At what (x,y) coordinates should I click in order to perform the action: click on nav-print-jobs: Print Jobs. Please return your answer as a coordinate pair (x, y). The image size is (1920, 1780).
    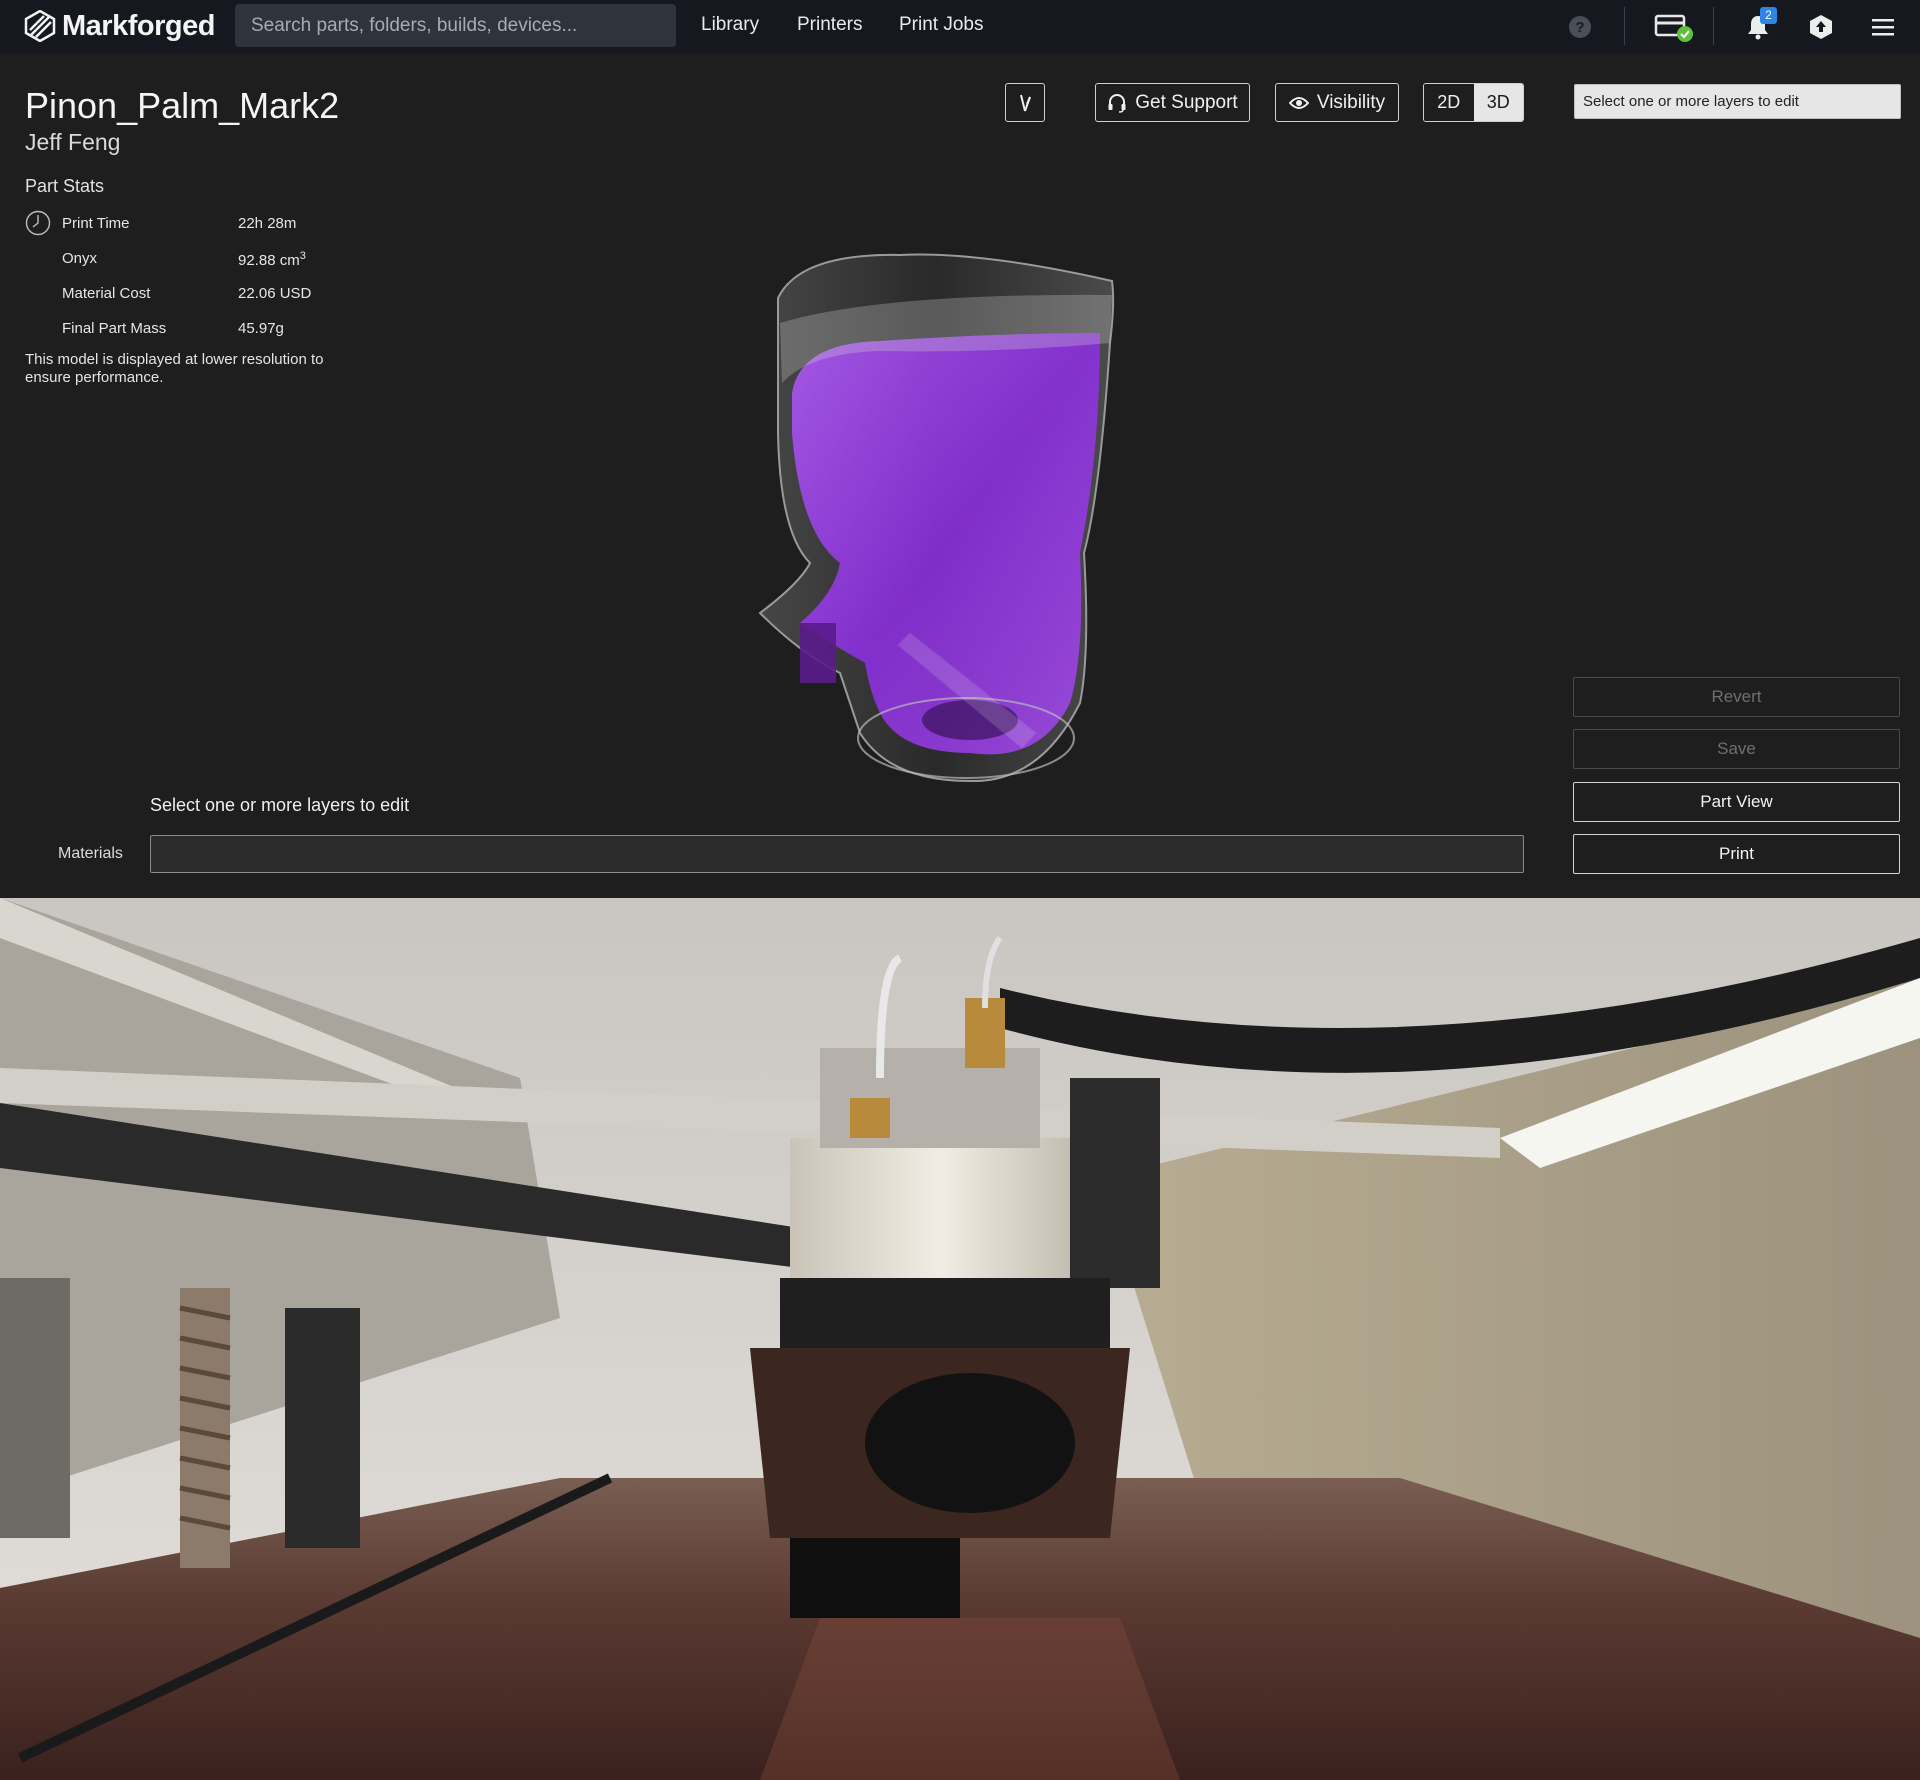
    Looking at the image, I should click on (941, 25).